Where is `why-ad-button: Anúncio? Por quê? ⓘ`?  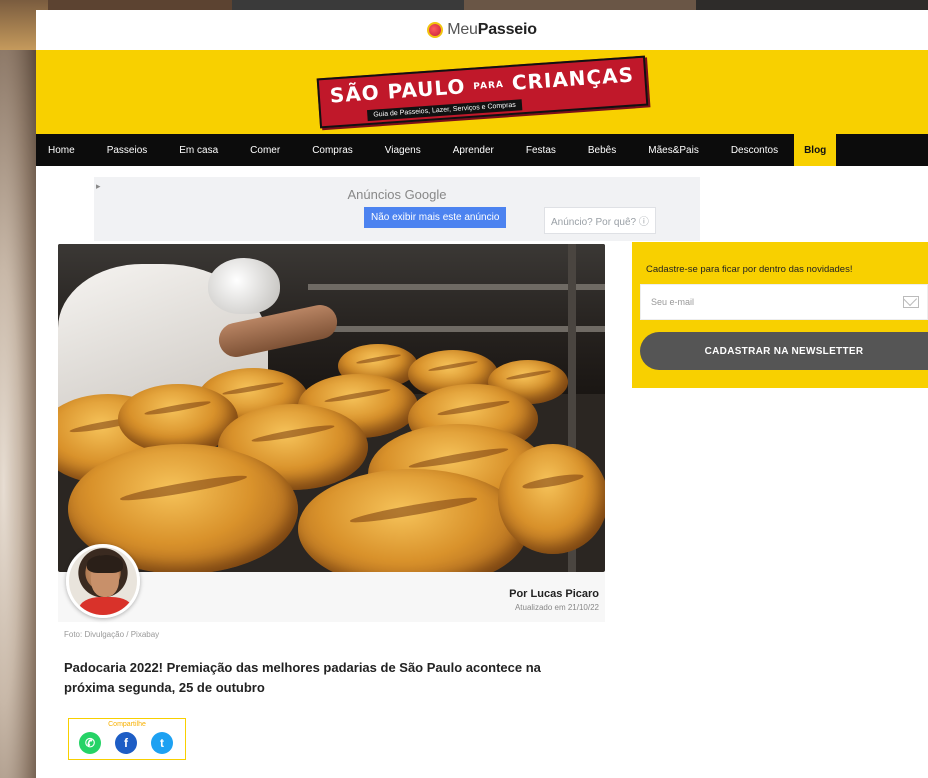
why-ad-button: Anúncio? Por quê? ⓘ is located at coordinates (600, 220).